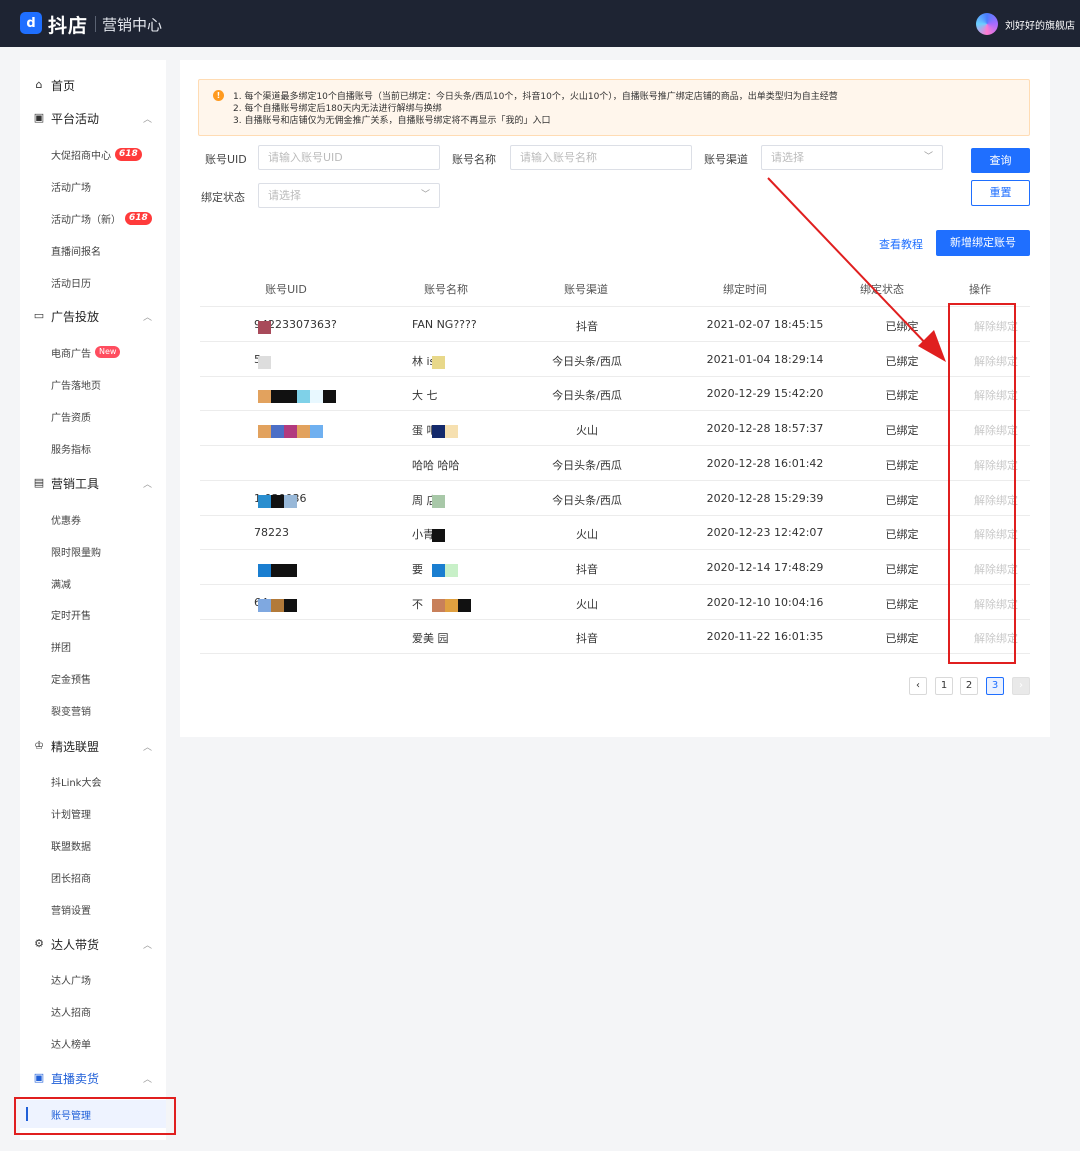 The width and height of the screenshot is (1080, 1151). I want to click on cell-bind-time: 2020-12-28 16:01:42, so click(765, 463).